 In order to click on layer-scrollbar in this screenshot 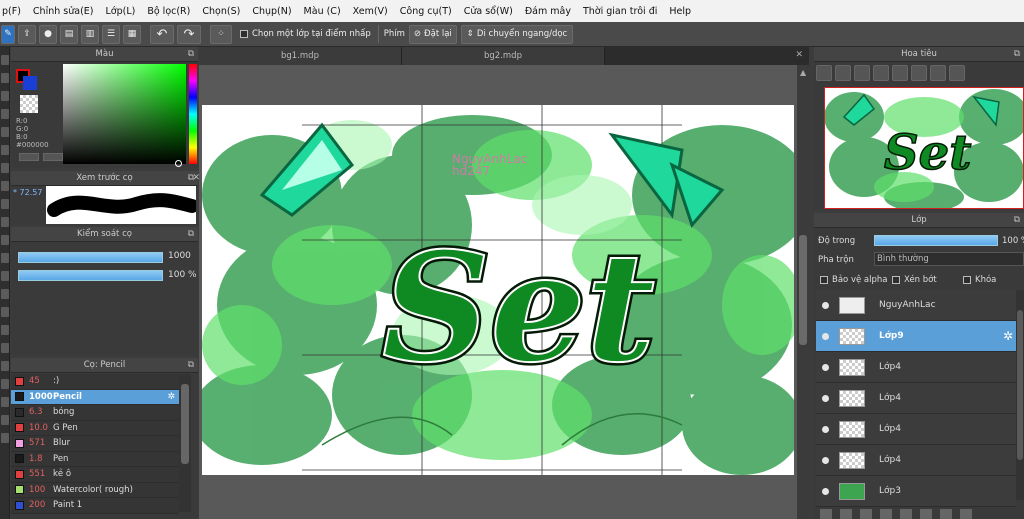, I will do `click(1020, 395)`.